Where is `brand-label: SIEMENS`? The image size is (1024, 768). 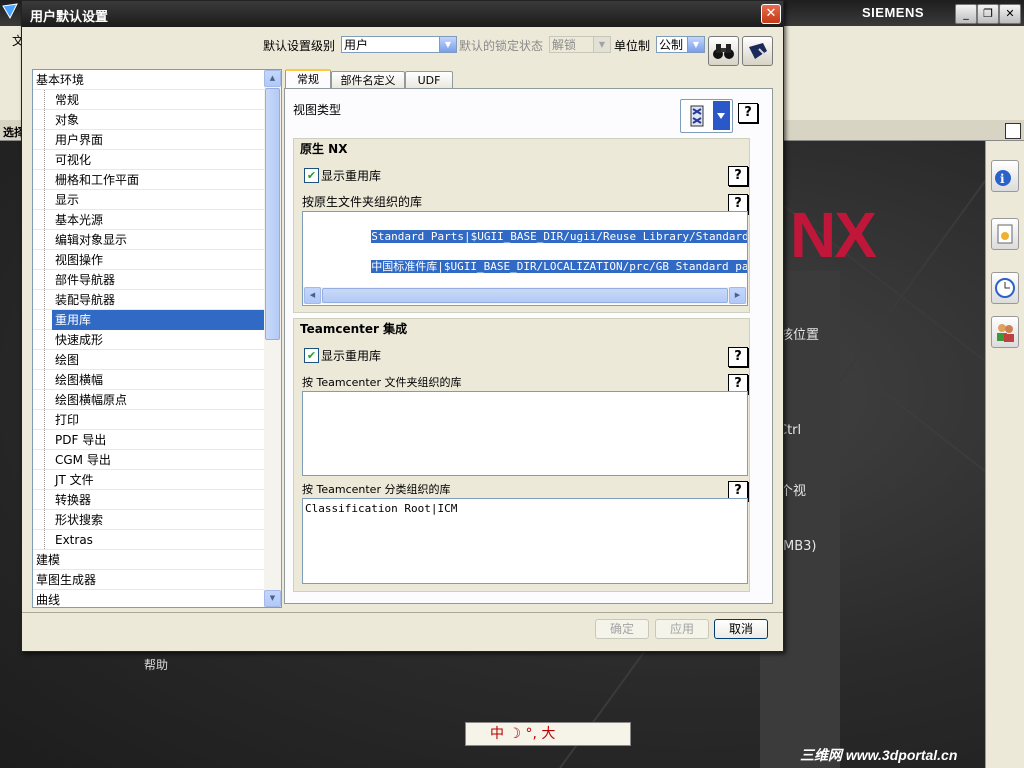 brand-label: SIEMENS is located at coordinates (893, 12).